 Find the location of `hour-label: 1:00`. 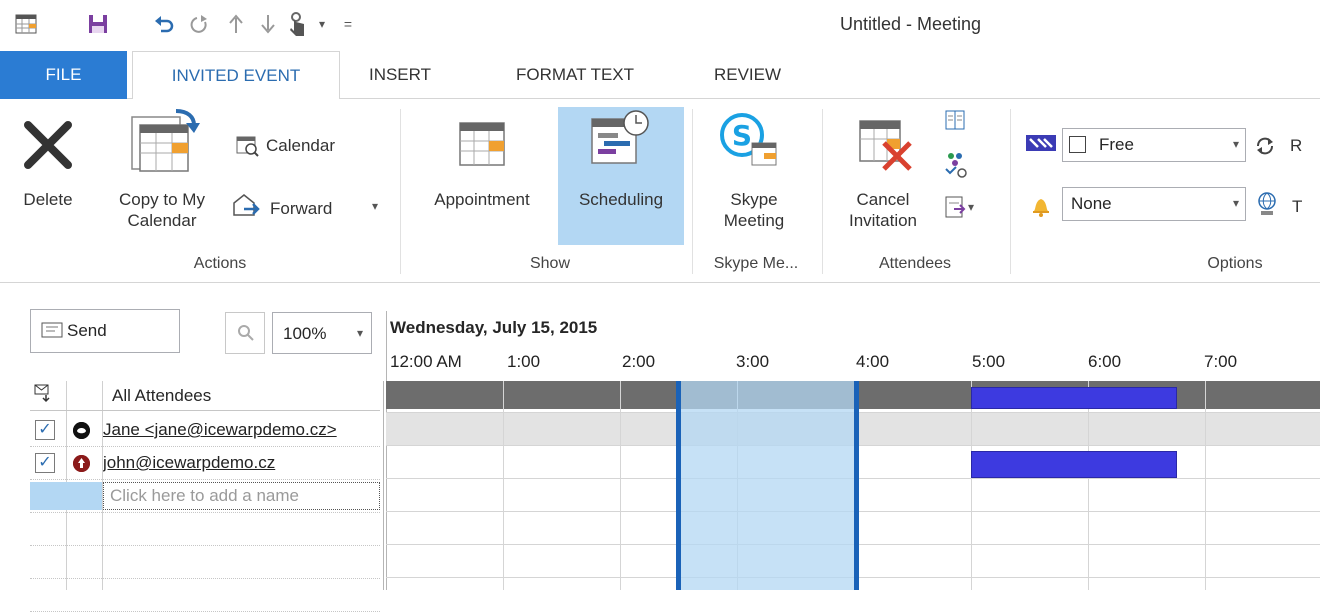

hour-label: 1:00 is located at coordinates (524, 361).